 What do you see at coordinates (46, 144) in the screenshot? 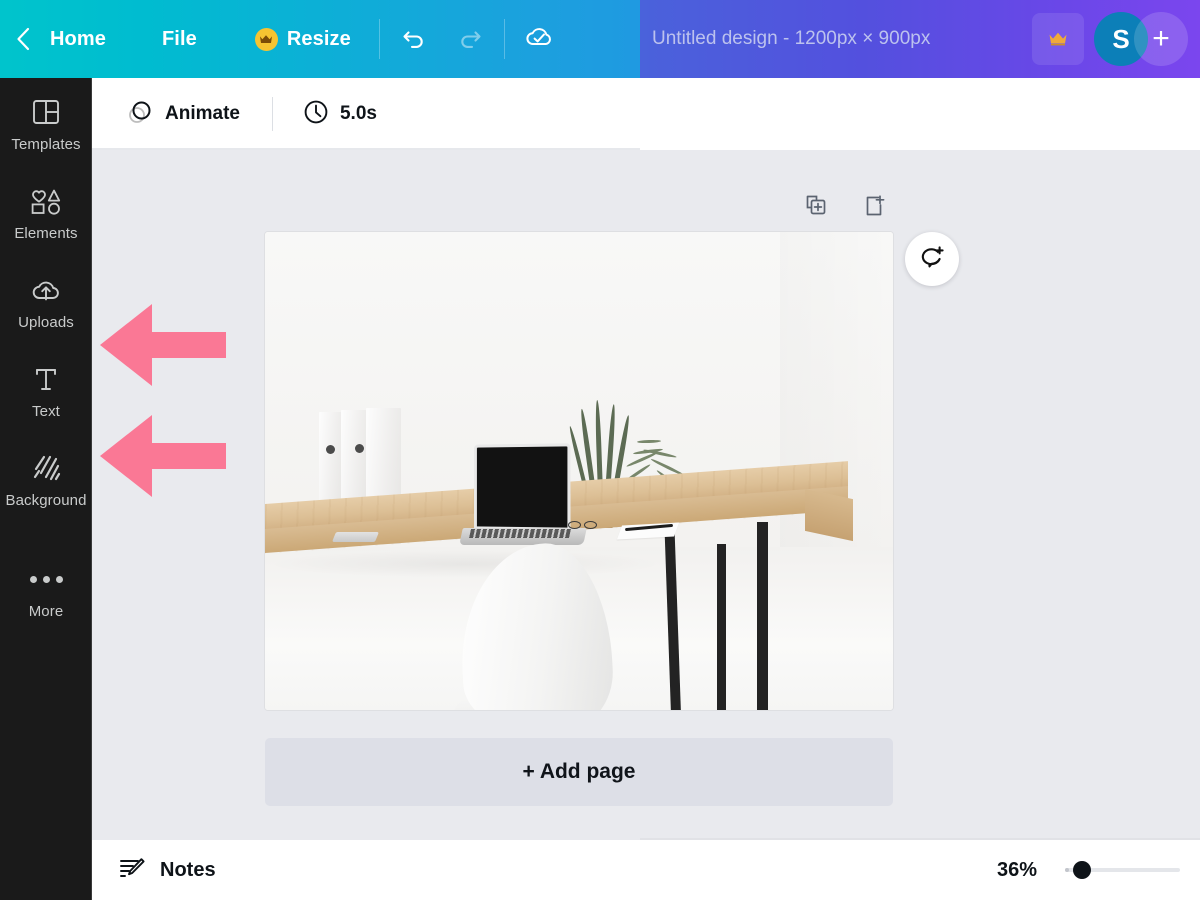
I see `sidebar-item-label: Templates` at bounding box center [46, 144].